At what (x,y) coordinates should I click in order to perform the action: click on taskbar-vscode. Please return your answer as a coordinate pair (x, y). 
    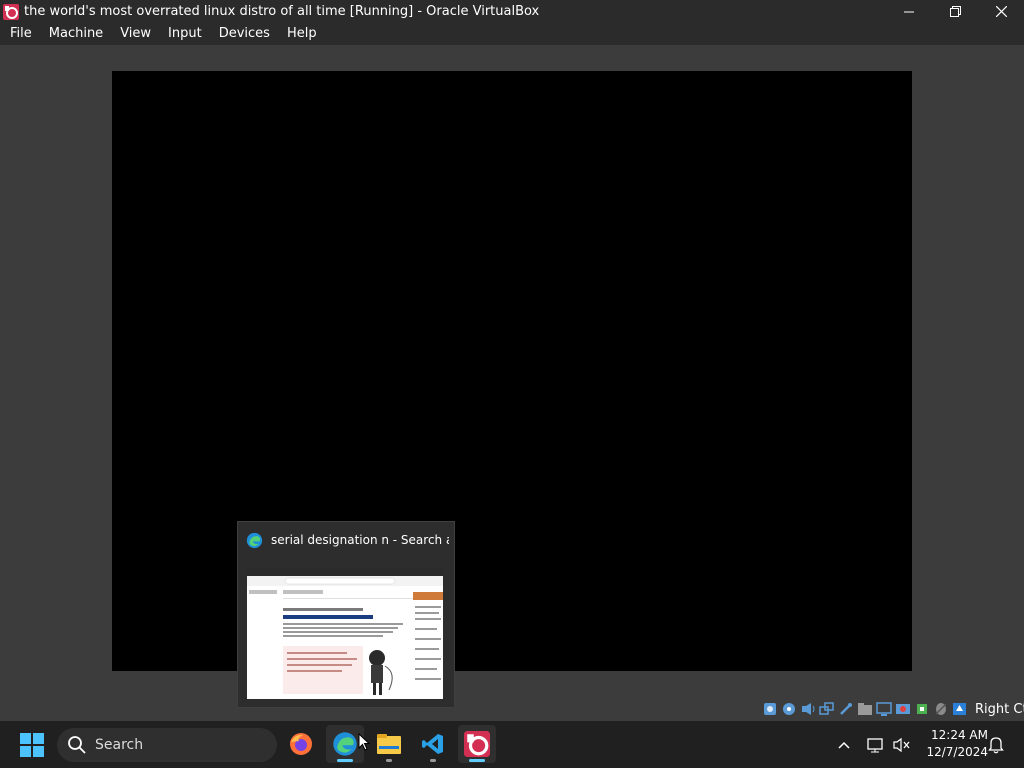
    Looking at the image, I should click on (433, 744).